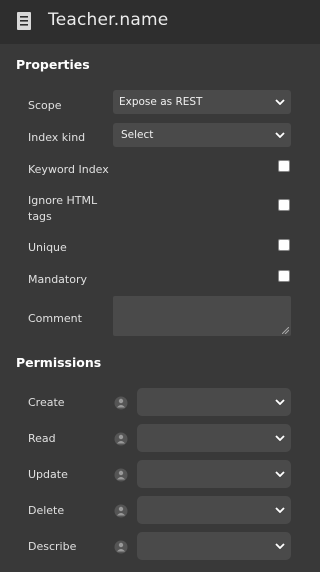 The height and width of the screenshot is (572, 320). Describe the element at coordinates (58, 279) in the screenshot. I see `mandatory-label: Mandatory` at that location.